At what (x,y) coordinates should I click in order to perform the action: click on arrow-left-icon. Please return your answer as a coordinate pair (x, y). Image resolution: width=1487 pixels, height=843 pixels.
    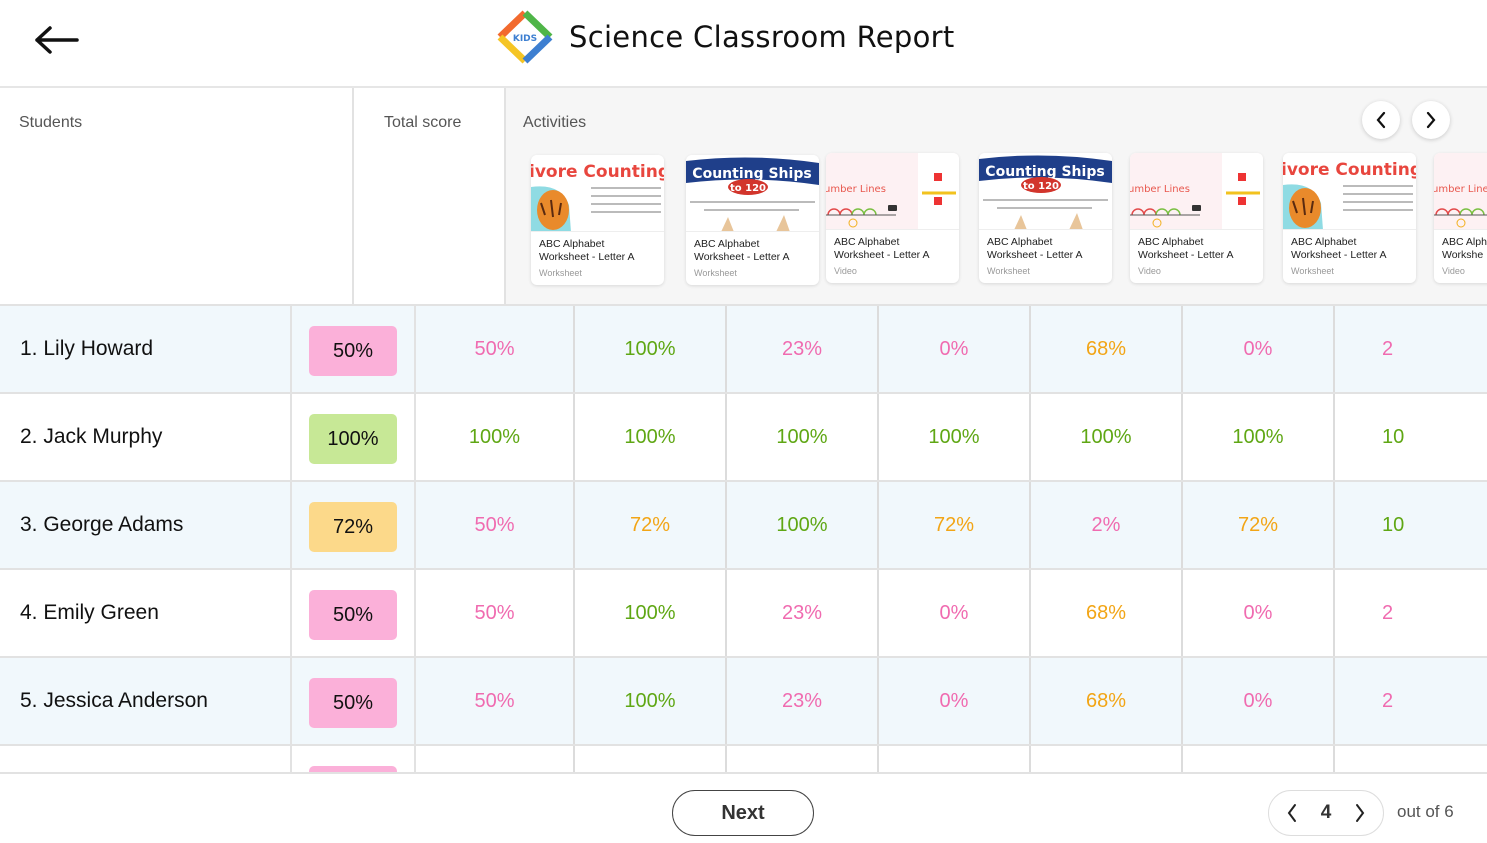
    Looking at the image, I should click on (57, 40).